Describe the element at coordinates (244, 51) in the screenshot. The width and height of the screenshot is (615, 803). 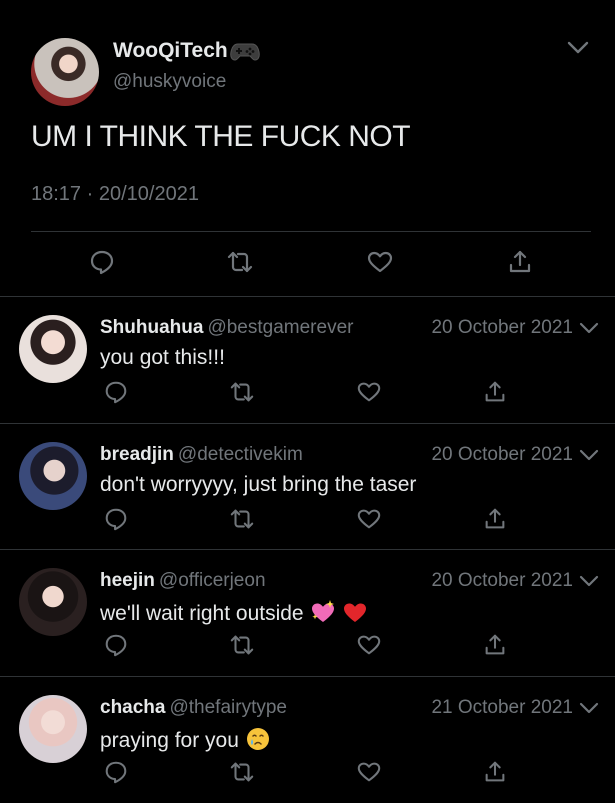
I see `video-game-controller-icon` at that location.